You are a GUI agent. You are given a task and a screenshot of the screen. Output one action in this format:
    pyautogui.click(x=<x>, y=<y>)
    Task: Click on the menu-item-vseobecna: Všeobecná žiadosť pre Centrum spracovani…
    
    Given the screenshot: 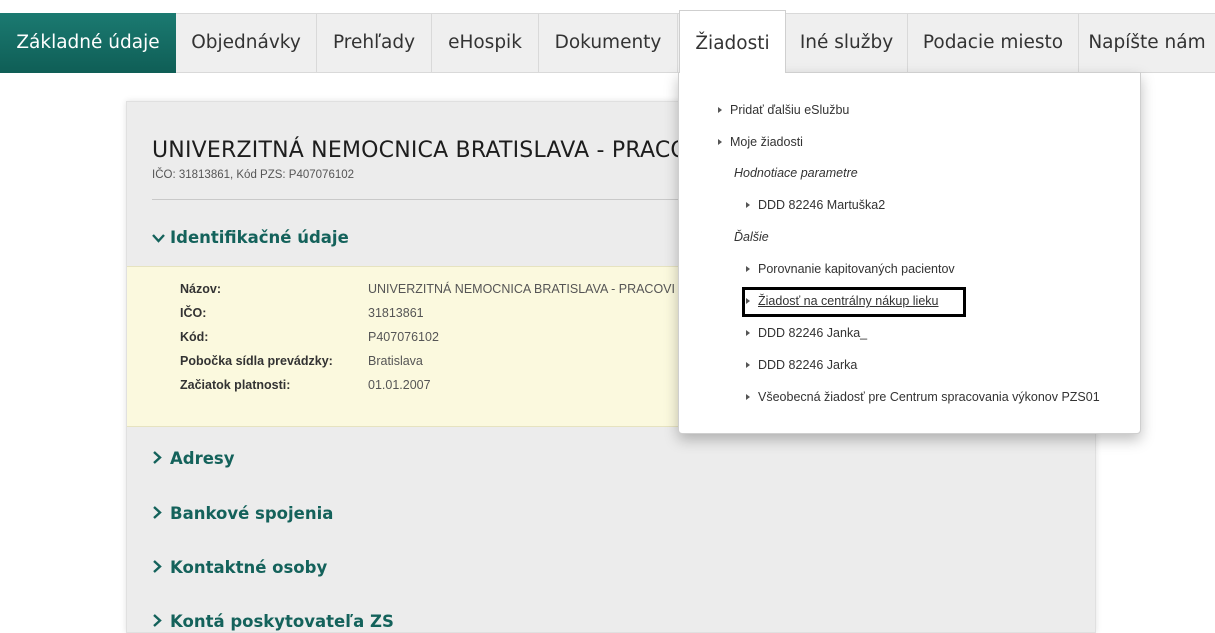 What is the action you would take?
    pyautogui.click(x=923, y=397)
    